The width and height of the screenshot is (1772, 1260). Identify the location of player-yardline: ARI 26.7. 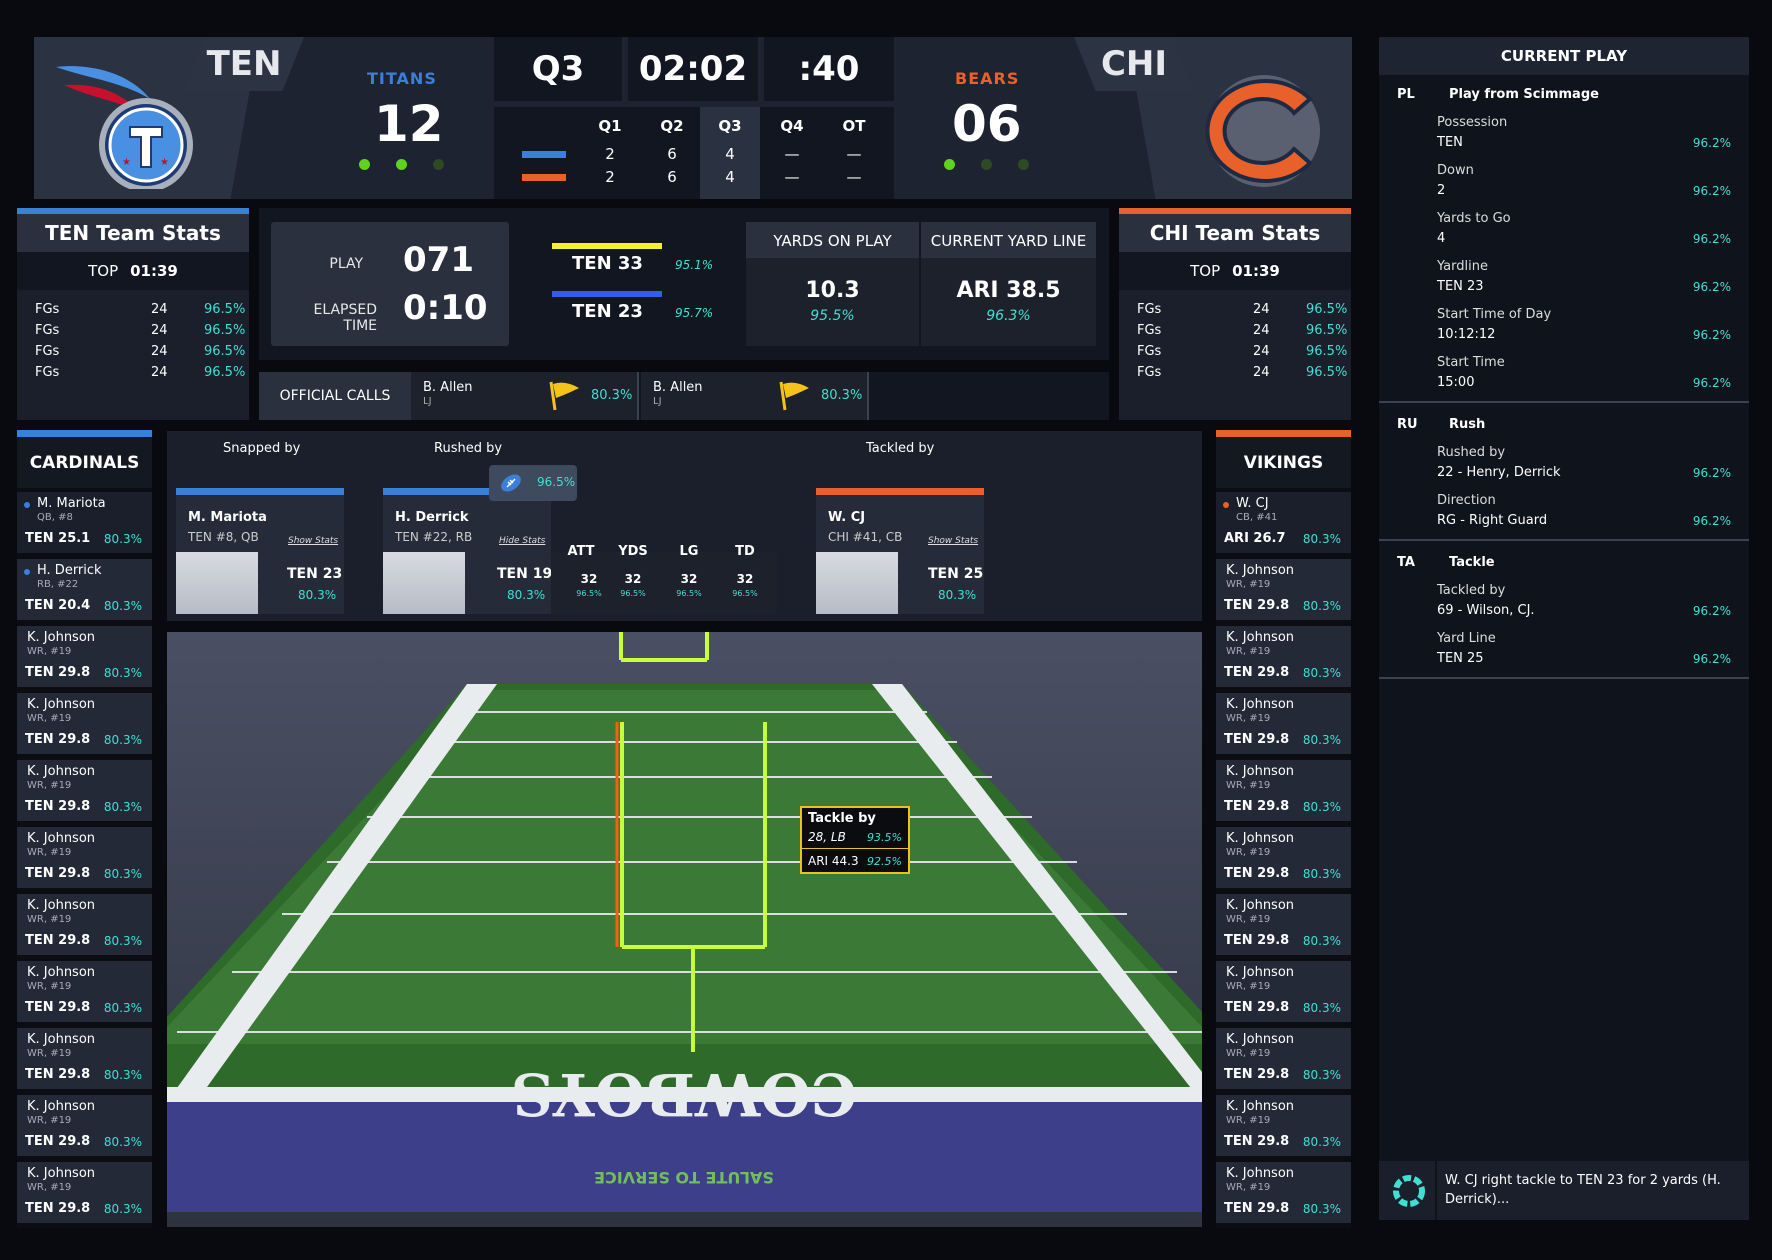
(1255, 538).